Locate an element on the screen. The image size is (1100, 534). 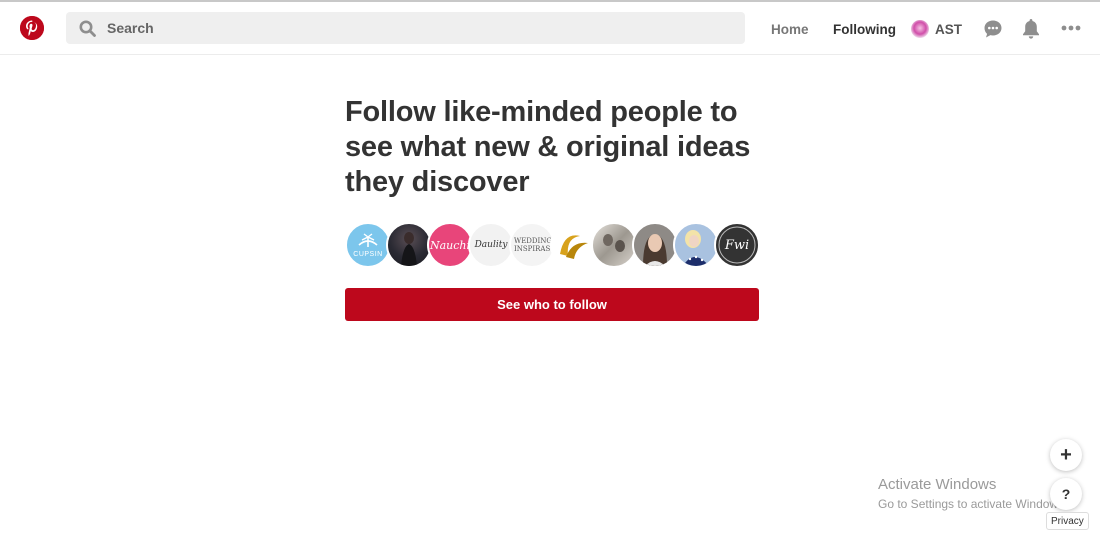
suggested-avatar: CUPSIN is located at coordinates (368, 245).